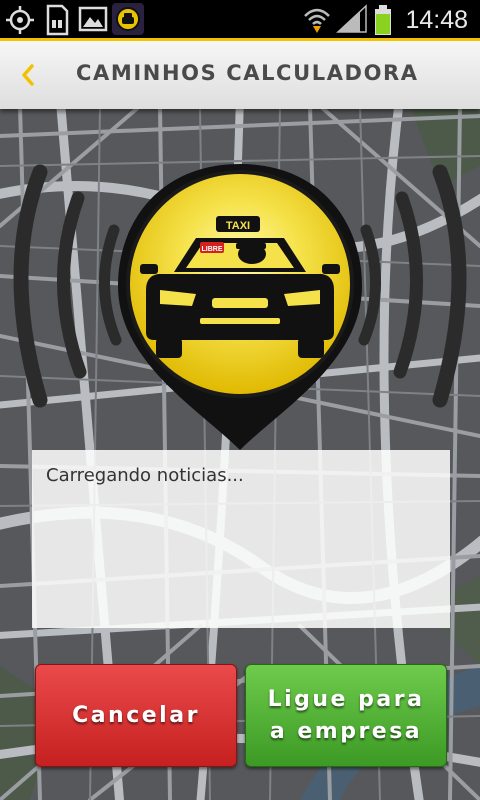  What do you see at coordinates (346, 731) in the screenshot?
I see `call-button-label-line2: a empresa` at bounding box center [346, 731].